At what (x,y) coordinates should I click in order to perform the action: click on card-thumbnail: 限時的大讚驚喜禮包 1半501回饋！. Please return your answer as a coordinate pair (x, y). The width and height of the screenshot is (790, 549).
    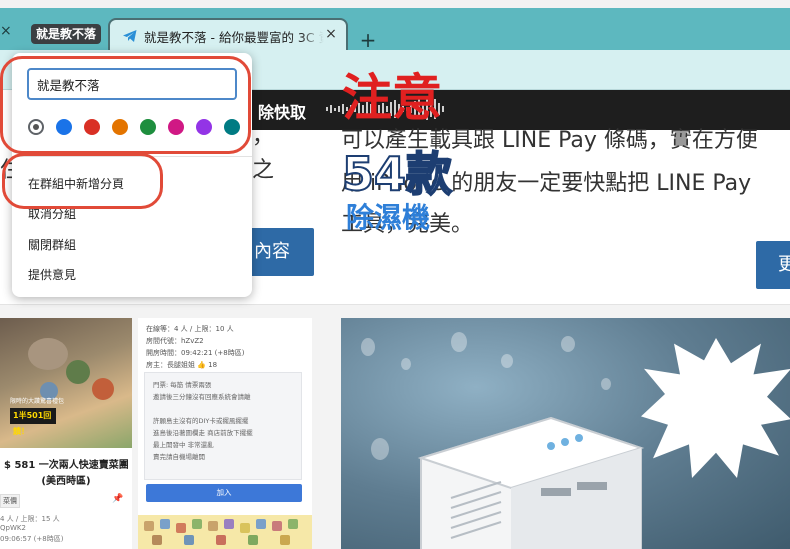
    Looking at the image, I should click on (66, 383).